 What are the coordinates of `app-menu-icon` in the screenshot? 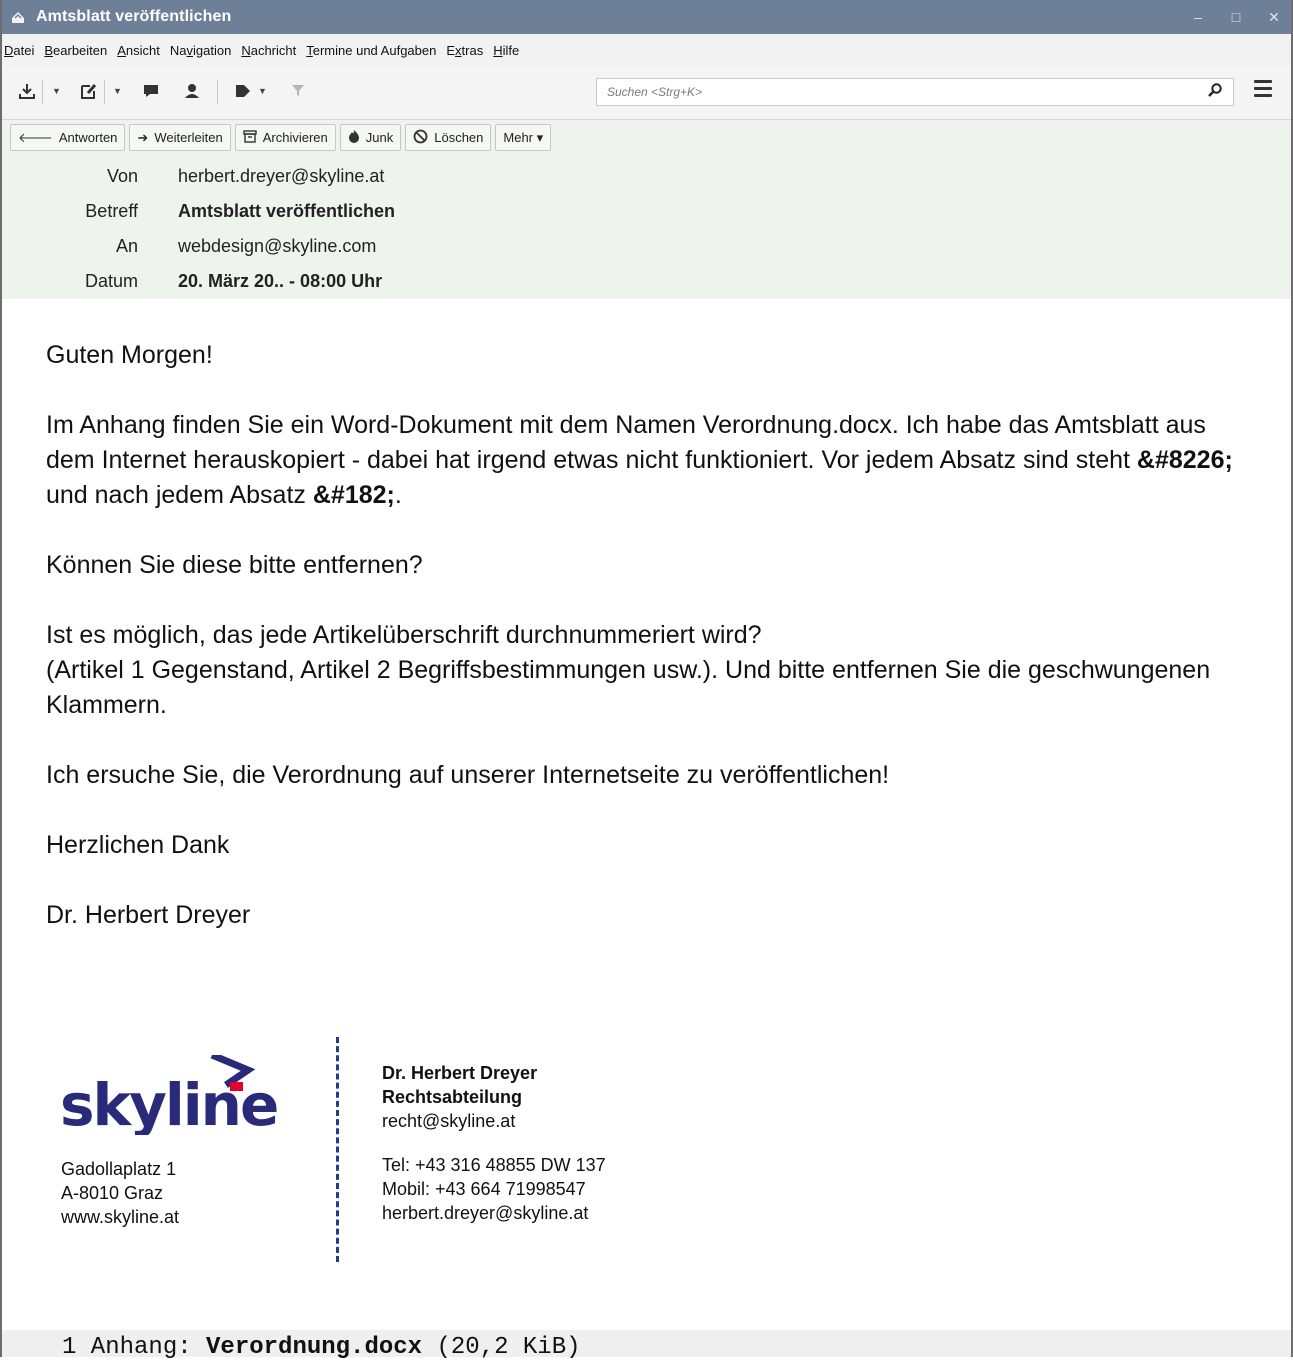 It's located at (1263, 90).